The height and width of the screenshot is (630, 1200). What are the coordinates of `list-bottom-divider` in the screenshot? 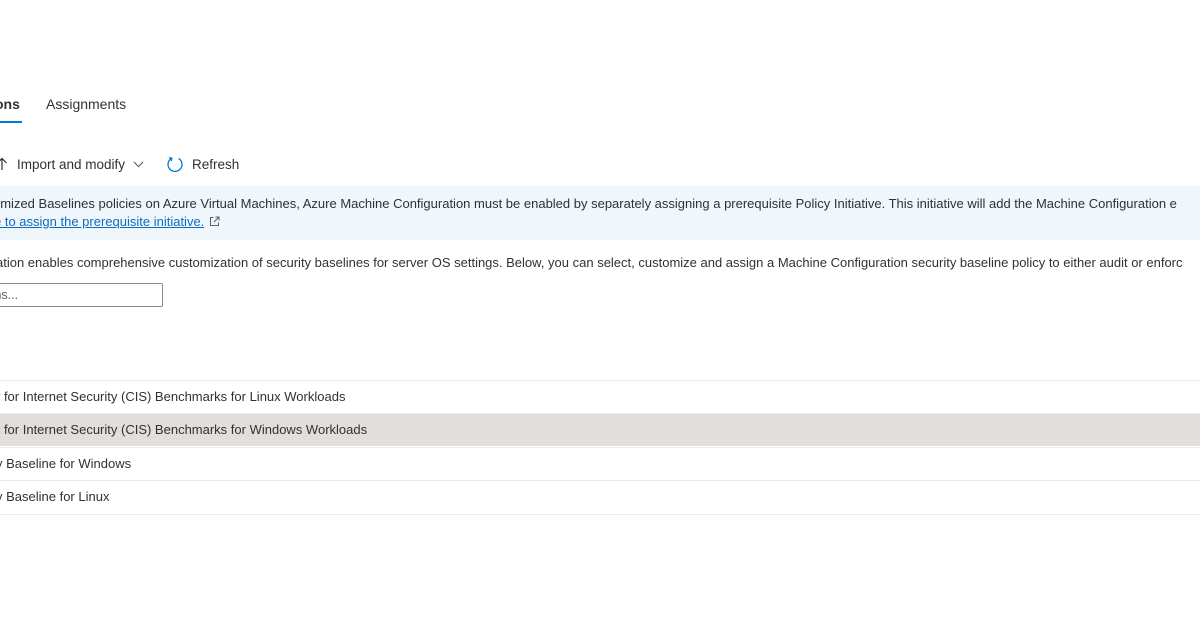 It's located at (600, 514).